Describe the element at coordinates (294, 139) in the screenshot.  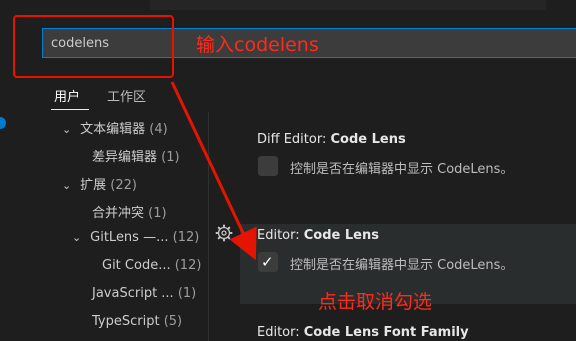
I see `setting-category: Diff Editor:` at that location.